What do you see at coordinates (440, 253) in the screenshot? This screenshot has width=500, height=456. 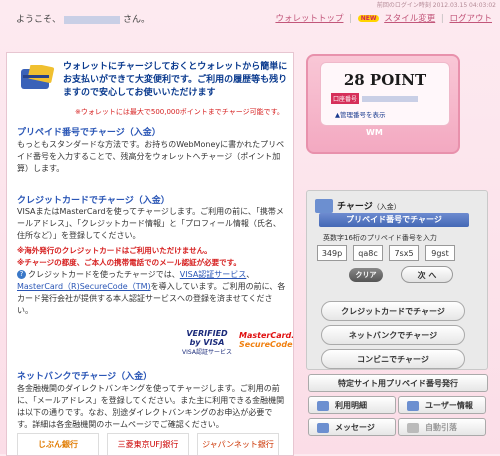 I see `prepaid-code-field-4: 9gst` at bounding box center [440, 253].